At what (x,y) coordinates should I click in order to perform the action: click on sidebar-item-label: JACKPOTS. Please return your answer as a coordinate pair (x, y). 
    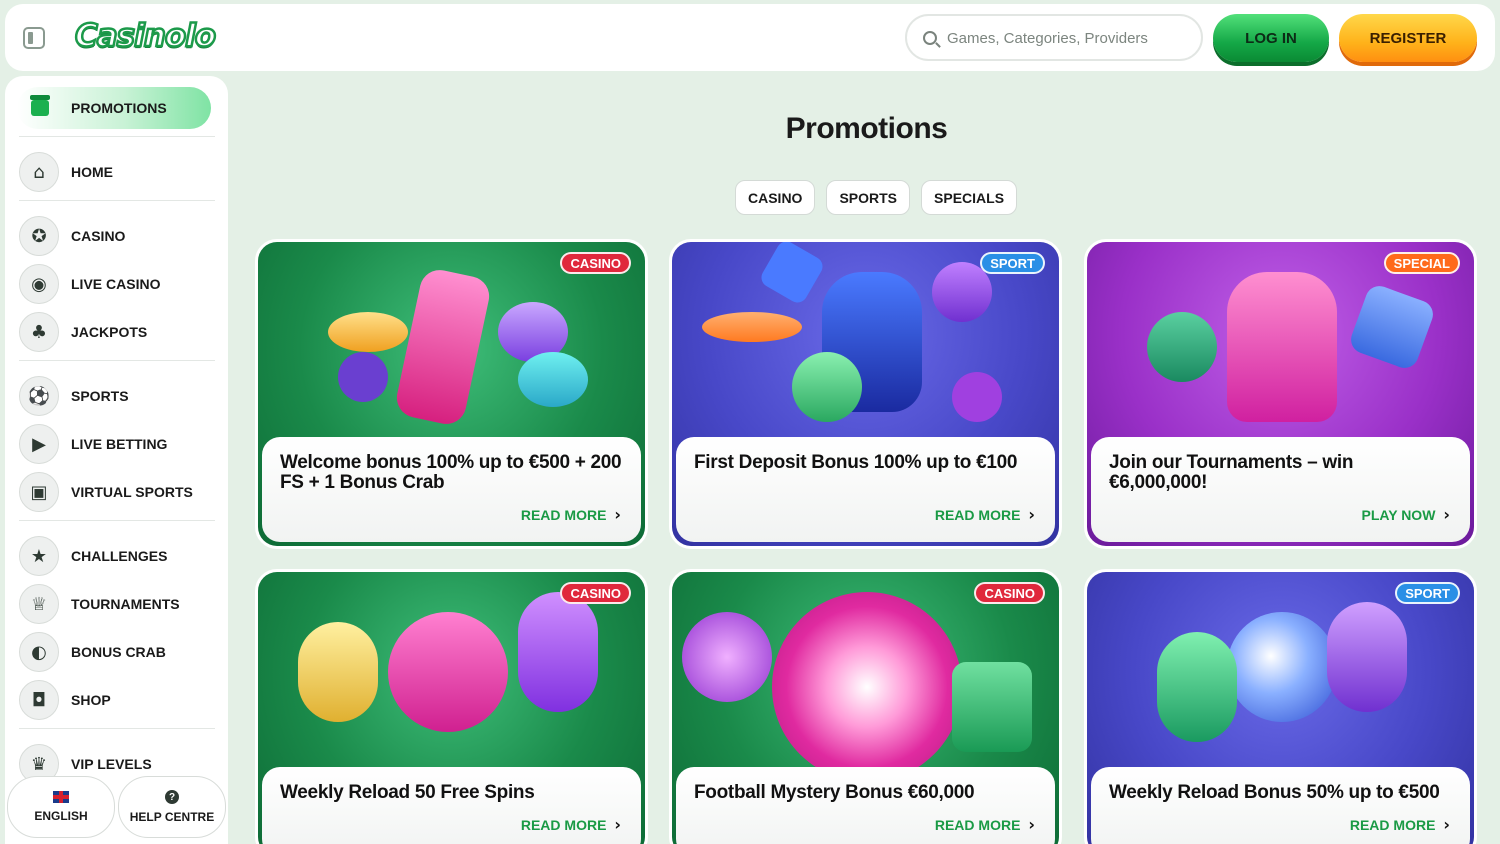
    Looking at the image, I should click on (109, 332).